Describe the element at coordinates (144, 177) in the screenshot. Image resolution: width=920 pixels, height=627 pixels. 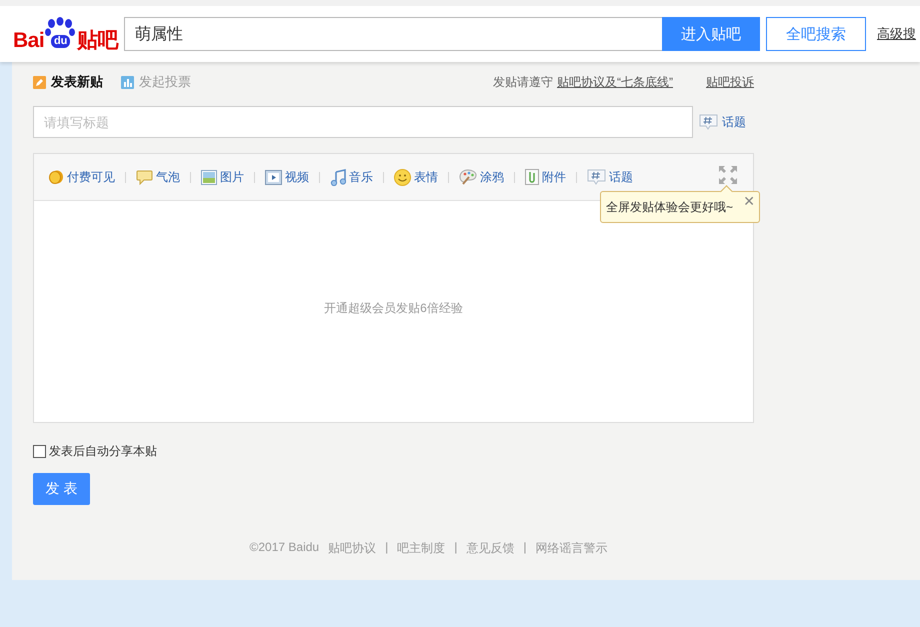
I see `speech-bubble-icon` at that location.